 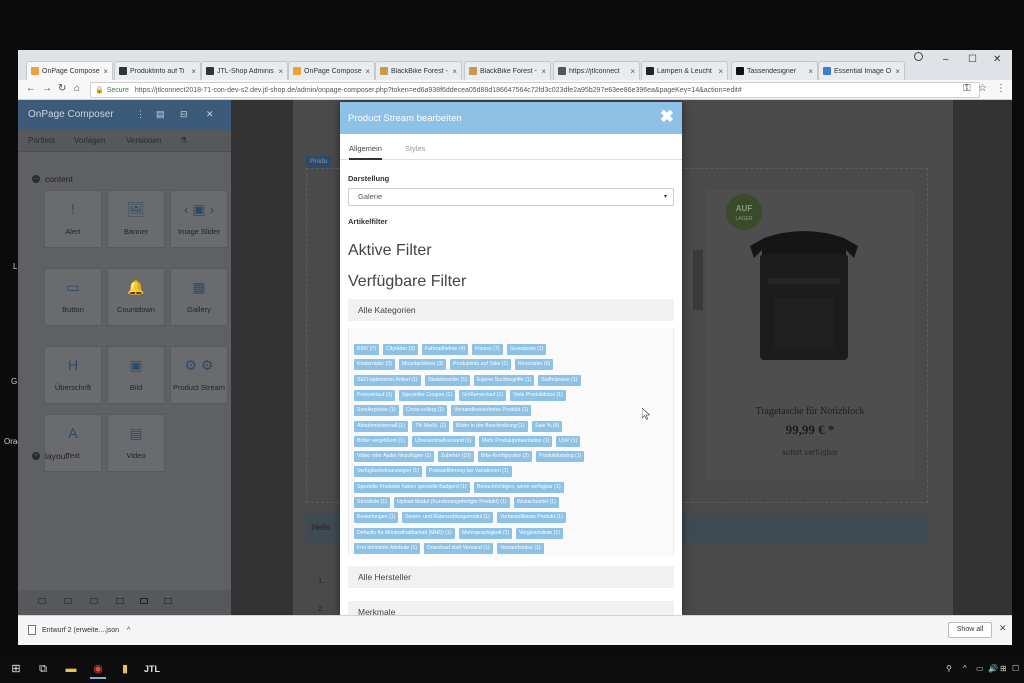 I want to click on portlet-banner: 🖼 Banner, so click(x=136, y=219).